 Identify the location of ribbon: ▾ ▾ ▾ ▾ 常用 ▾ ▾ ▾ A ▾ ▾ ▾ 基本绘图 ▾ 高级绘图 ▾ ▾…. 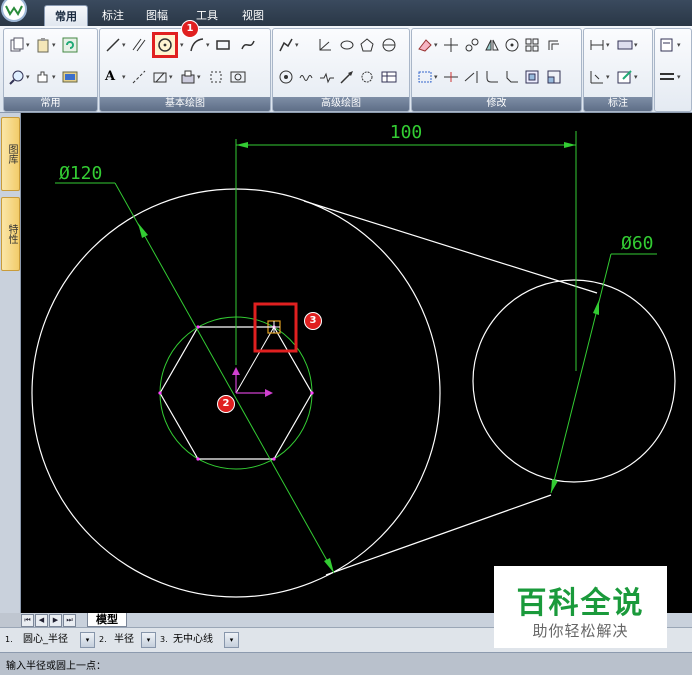
(346, 69).